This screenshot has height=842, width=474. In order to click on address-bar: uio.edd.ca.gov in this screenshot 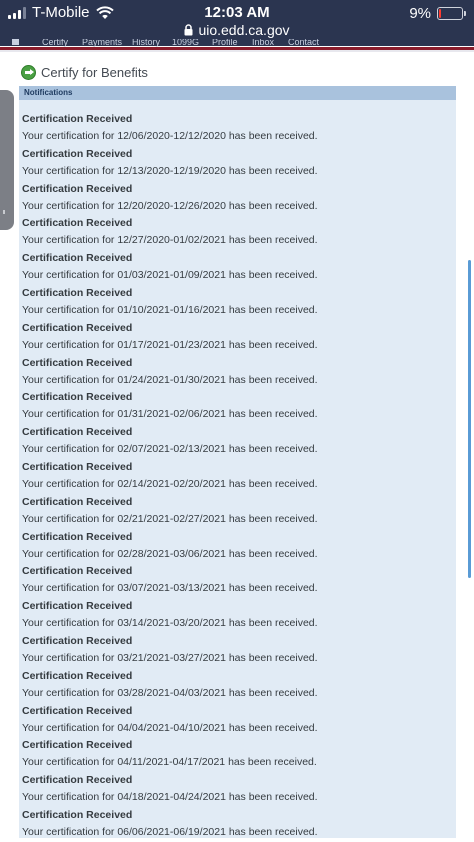, I will do `click(237, 30)`.